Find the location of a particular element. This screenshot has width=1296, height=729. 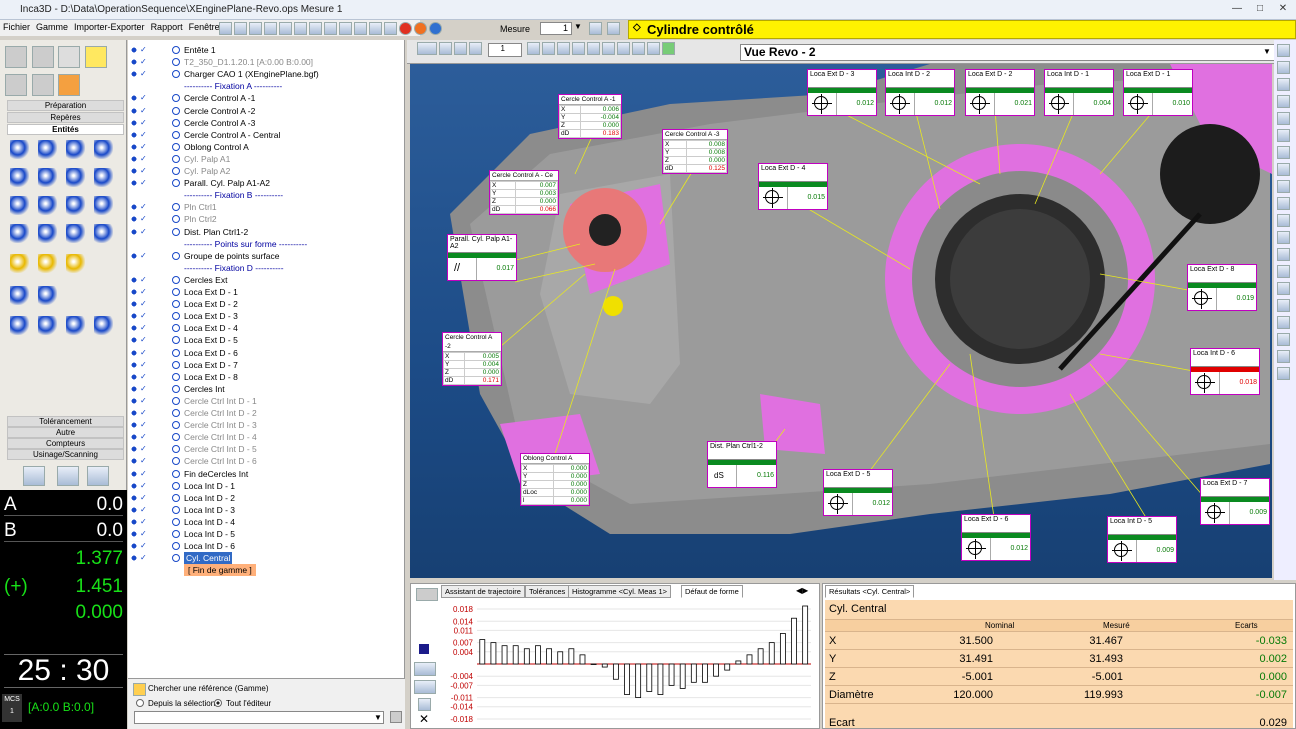

measurement-label: Parall. Cyl. Palp A1-A2 // 0.017 is located at coordinates (482, 257).